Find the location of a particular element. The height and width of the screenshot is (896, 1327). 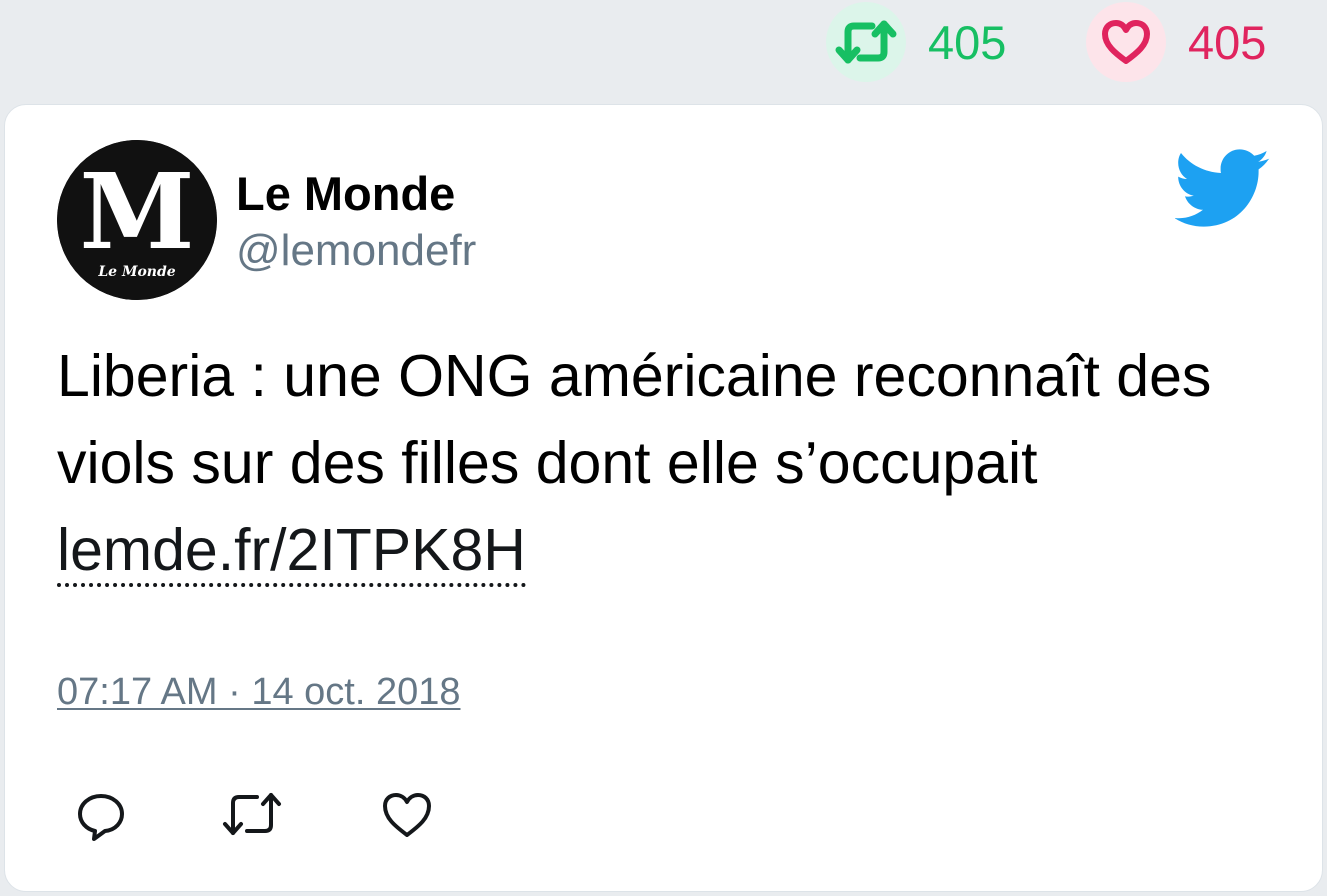

like-stat-badge is located at coordinates (1126, 42).